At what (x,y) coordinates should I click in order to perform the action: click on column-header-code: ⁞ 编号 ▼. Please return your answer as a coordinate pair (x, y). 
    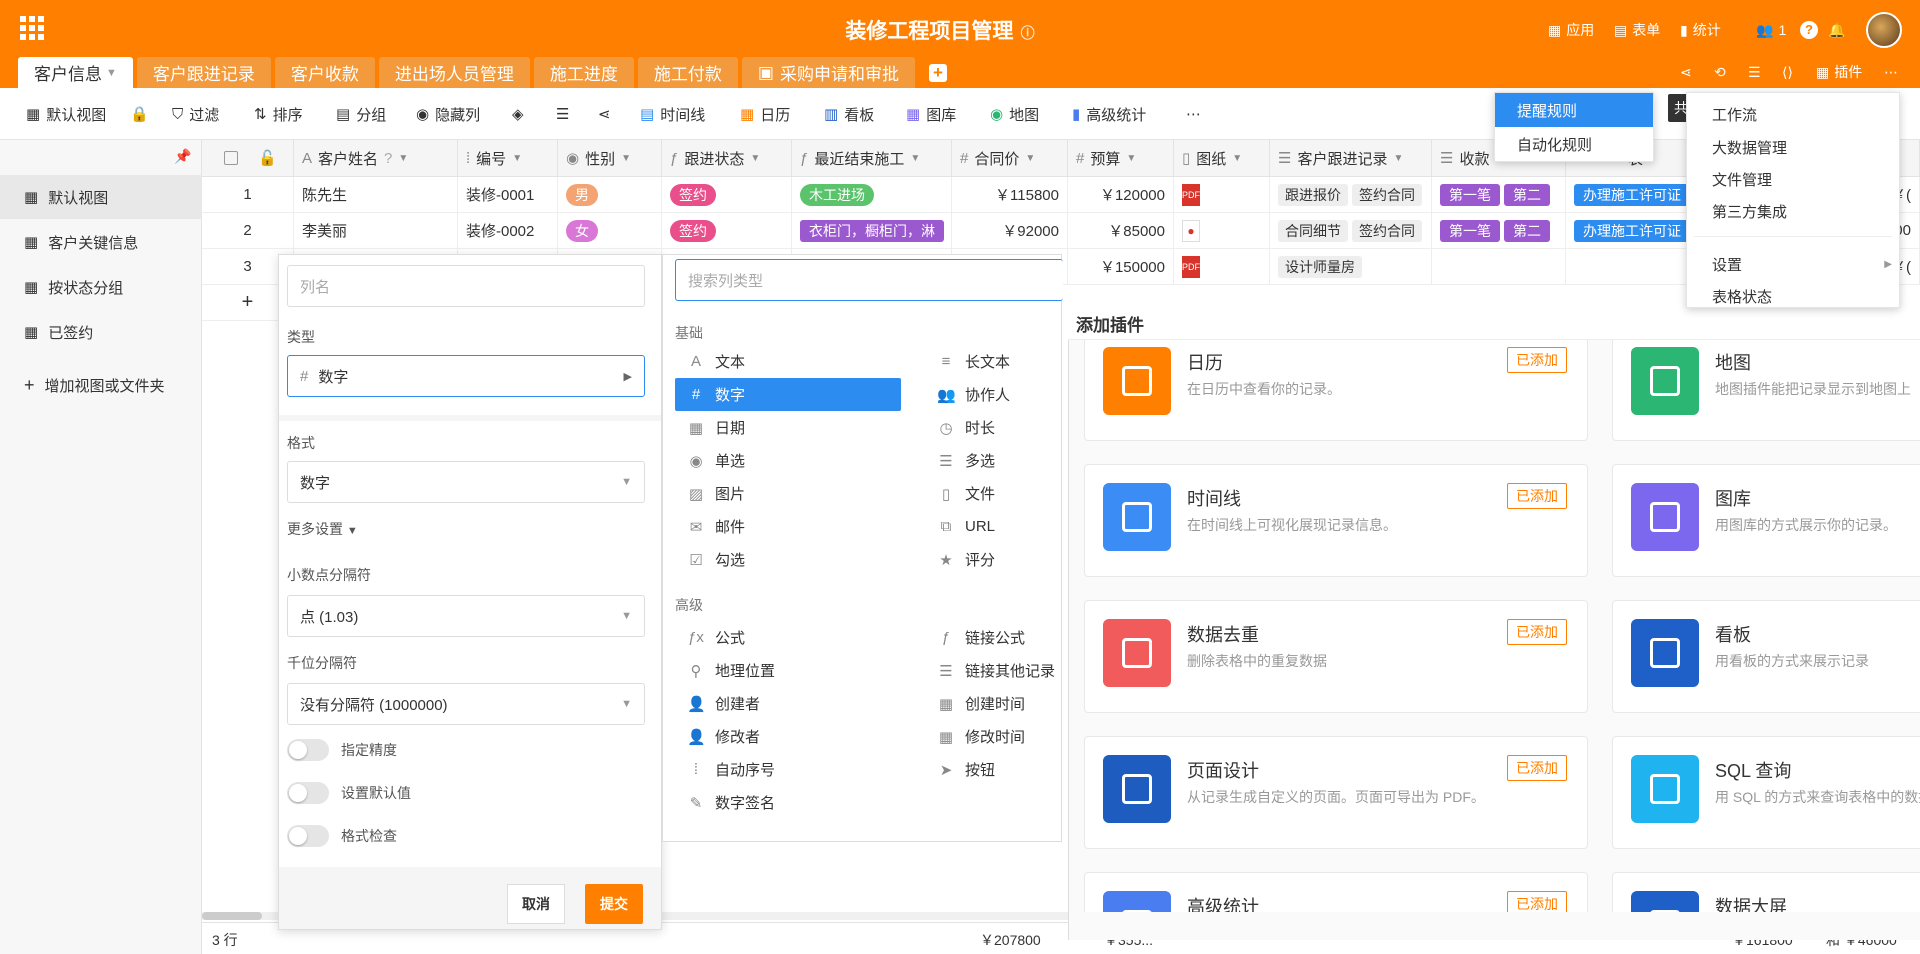
    Looking at the image, I should click on (508, 158).